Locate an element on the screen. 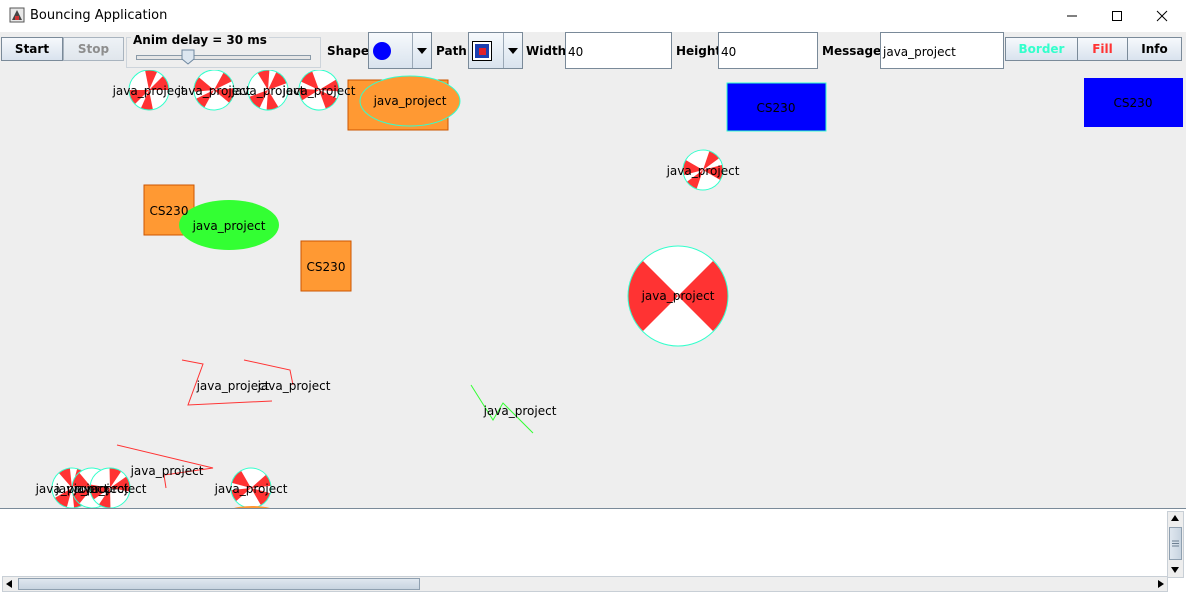 This screenshot has height=593, width=1186. shape-label: Shape: is located at coordinates (350, 51).